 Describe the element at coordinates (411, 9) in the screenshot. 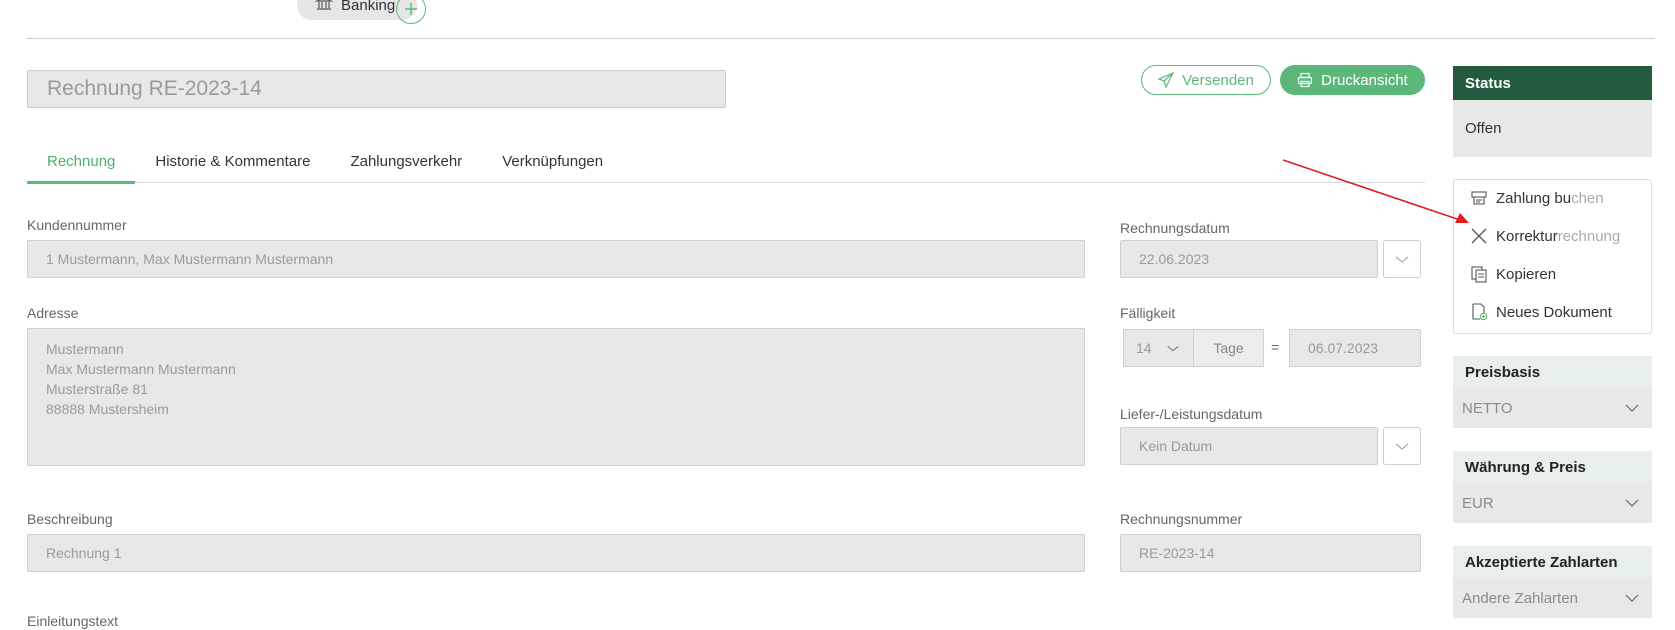

I see `plus-icon` at that location.